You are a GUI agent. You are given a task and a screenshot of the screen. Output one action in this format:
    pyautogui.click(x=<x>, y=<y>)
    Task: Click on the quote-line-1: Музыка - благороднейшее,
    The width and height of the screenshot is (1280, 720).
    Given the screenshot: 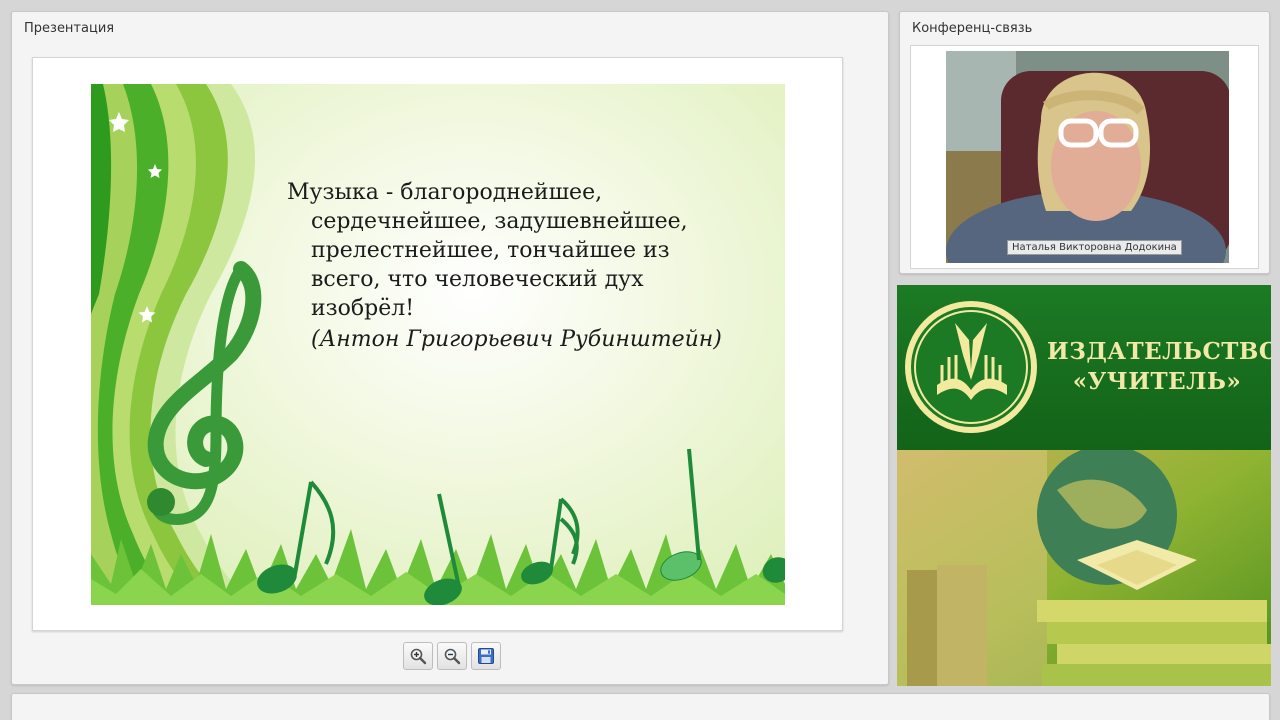 What is the action you would take?
    pyautogui.click(x=445, y=192)
    